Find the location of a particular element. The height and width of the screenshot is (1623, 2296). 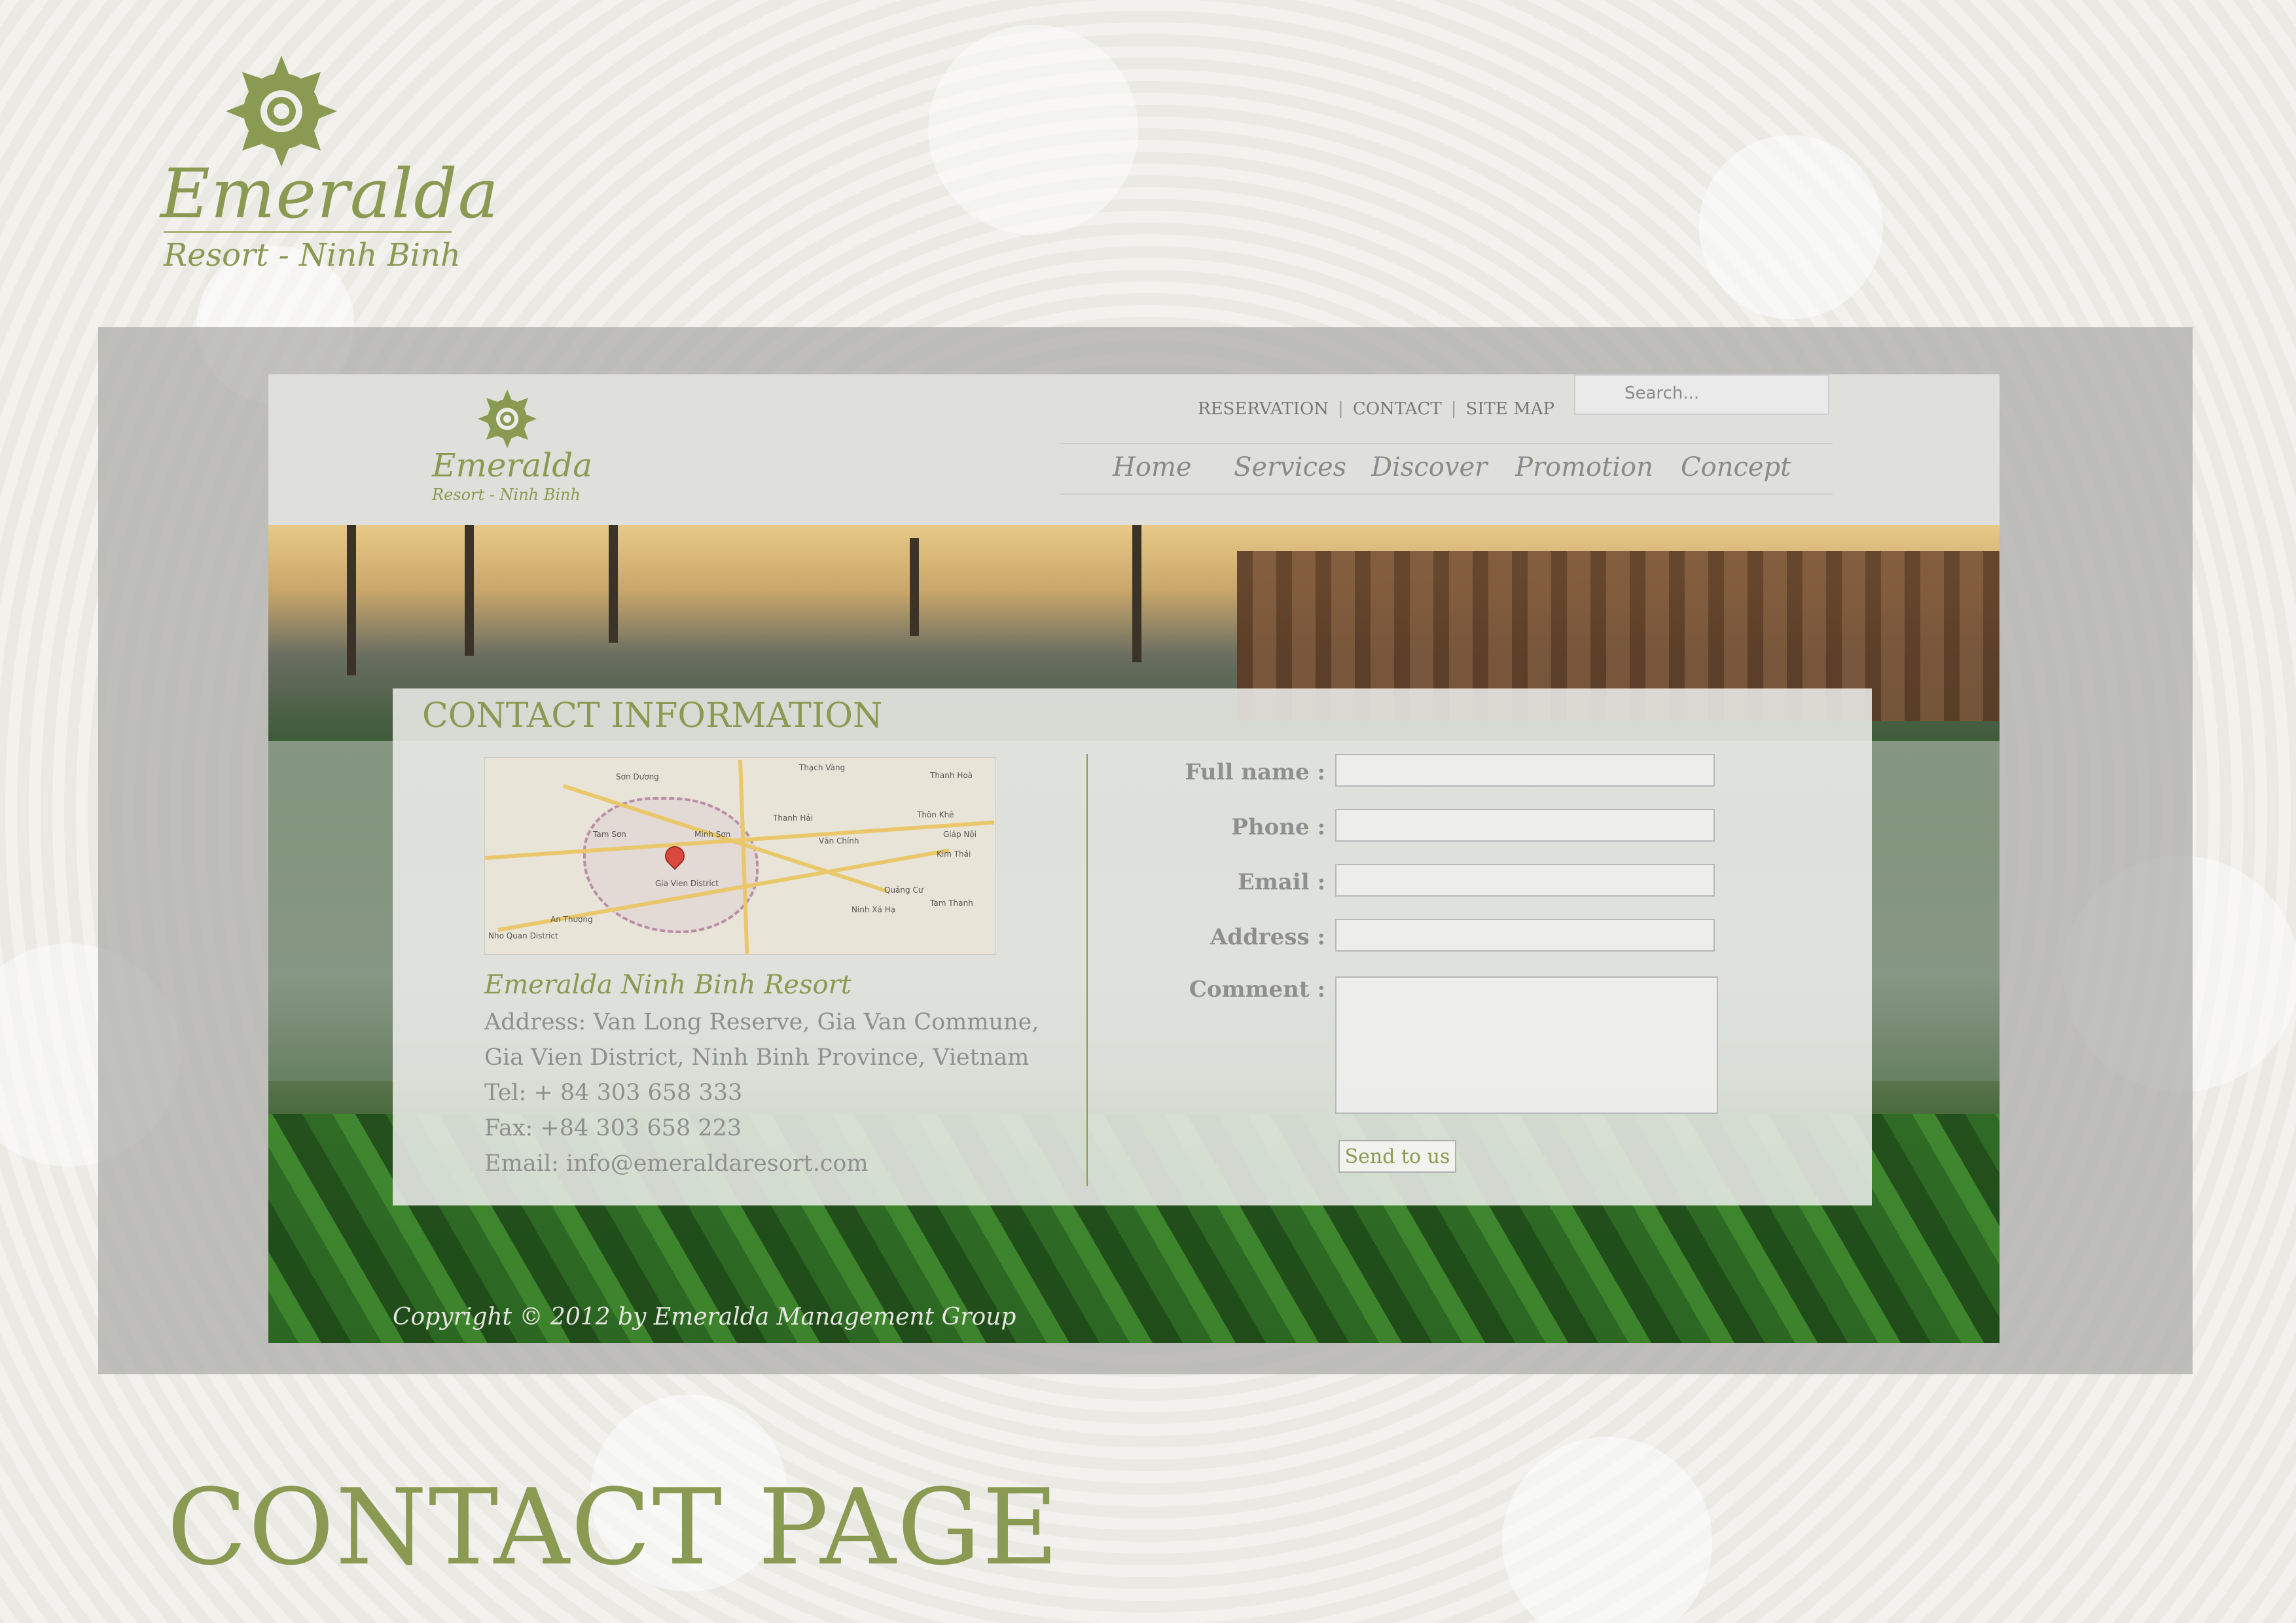

nav-home: Home is located at coordinates (1152, 467).